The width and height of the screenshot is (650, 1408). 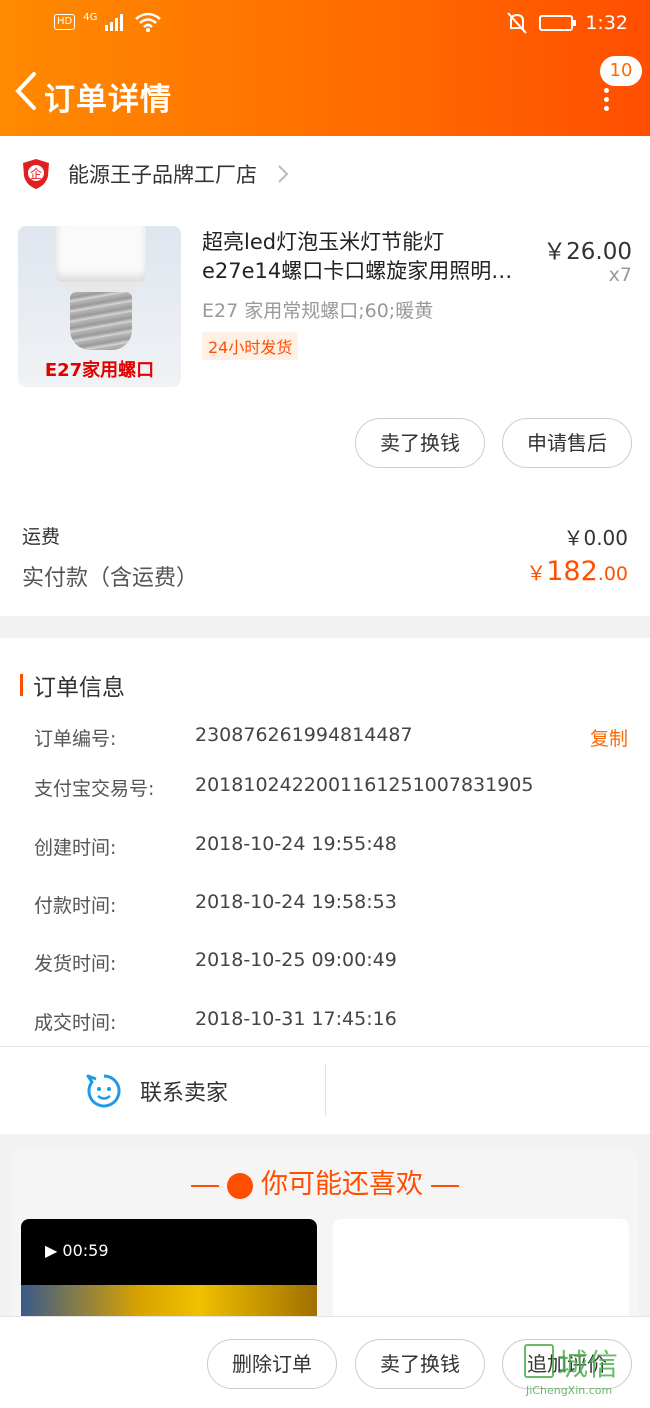 I want to click on shop-link: 企 能源王子品牌工厂店, so click(x=155, y=174).